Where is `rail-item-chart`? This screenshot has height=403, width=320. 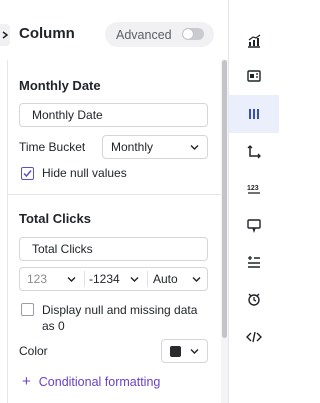
rail-item-chart is located at coordinates (254, 41).